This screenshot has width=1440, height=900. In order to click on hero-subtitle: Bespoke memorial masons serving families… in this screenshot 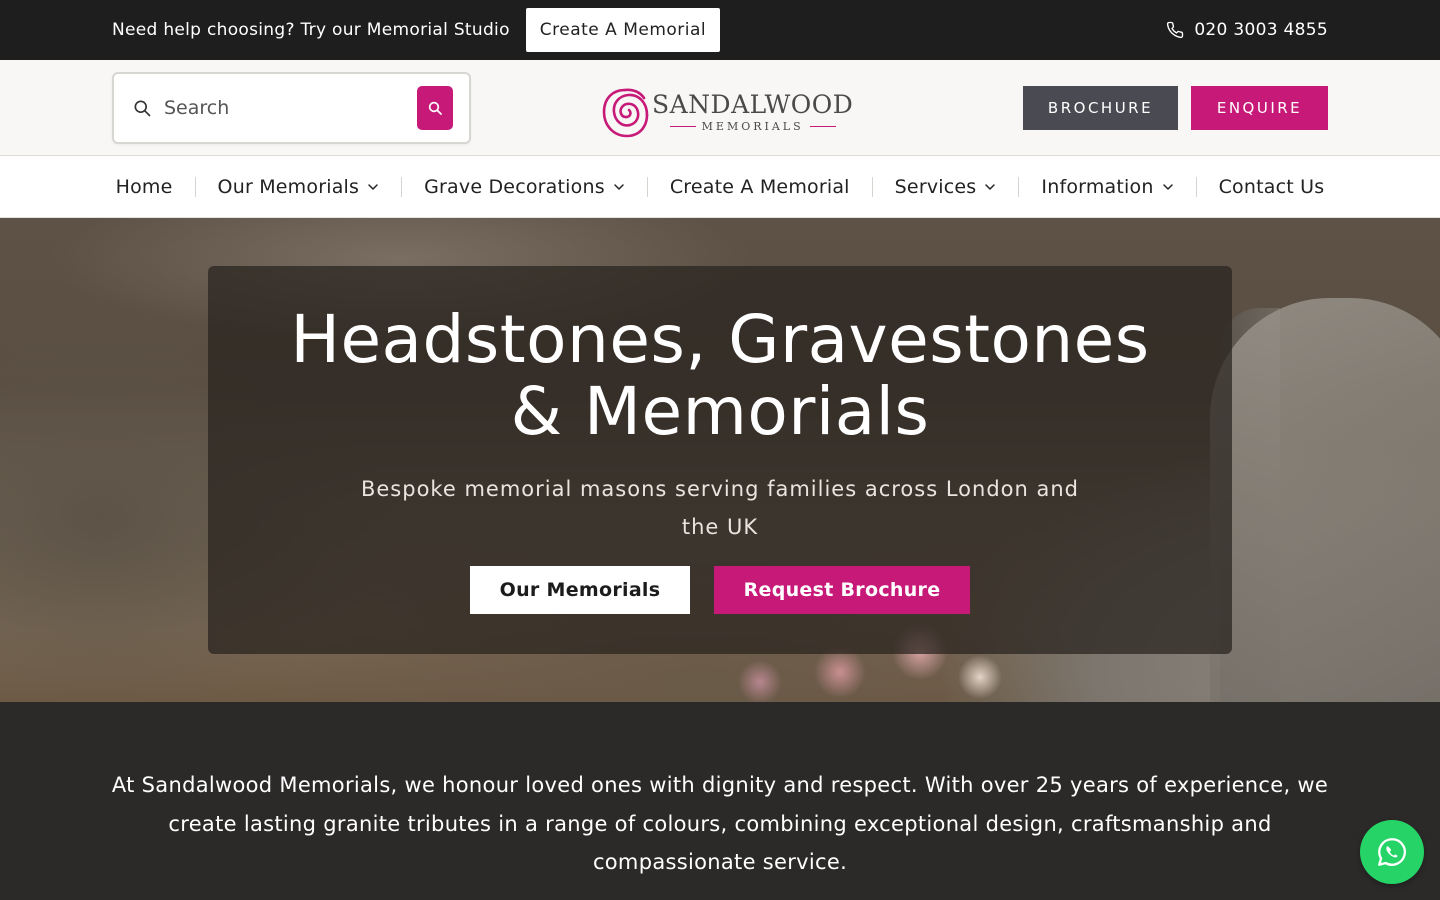, I will do `click(719, 508)`.